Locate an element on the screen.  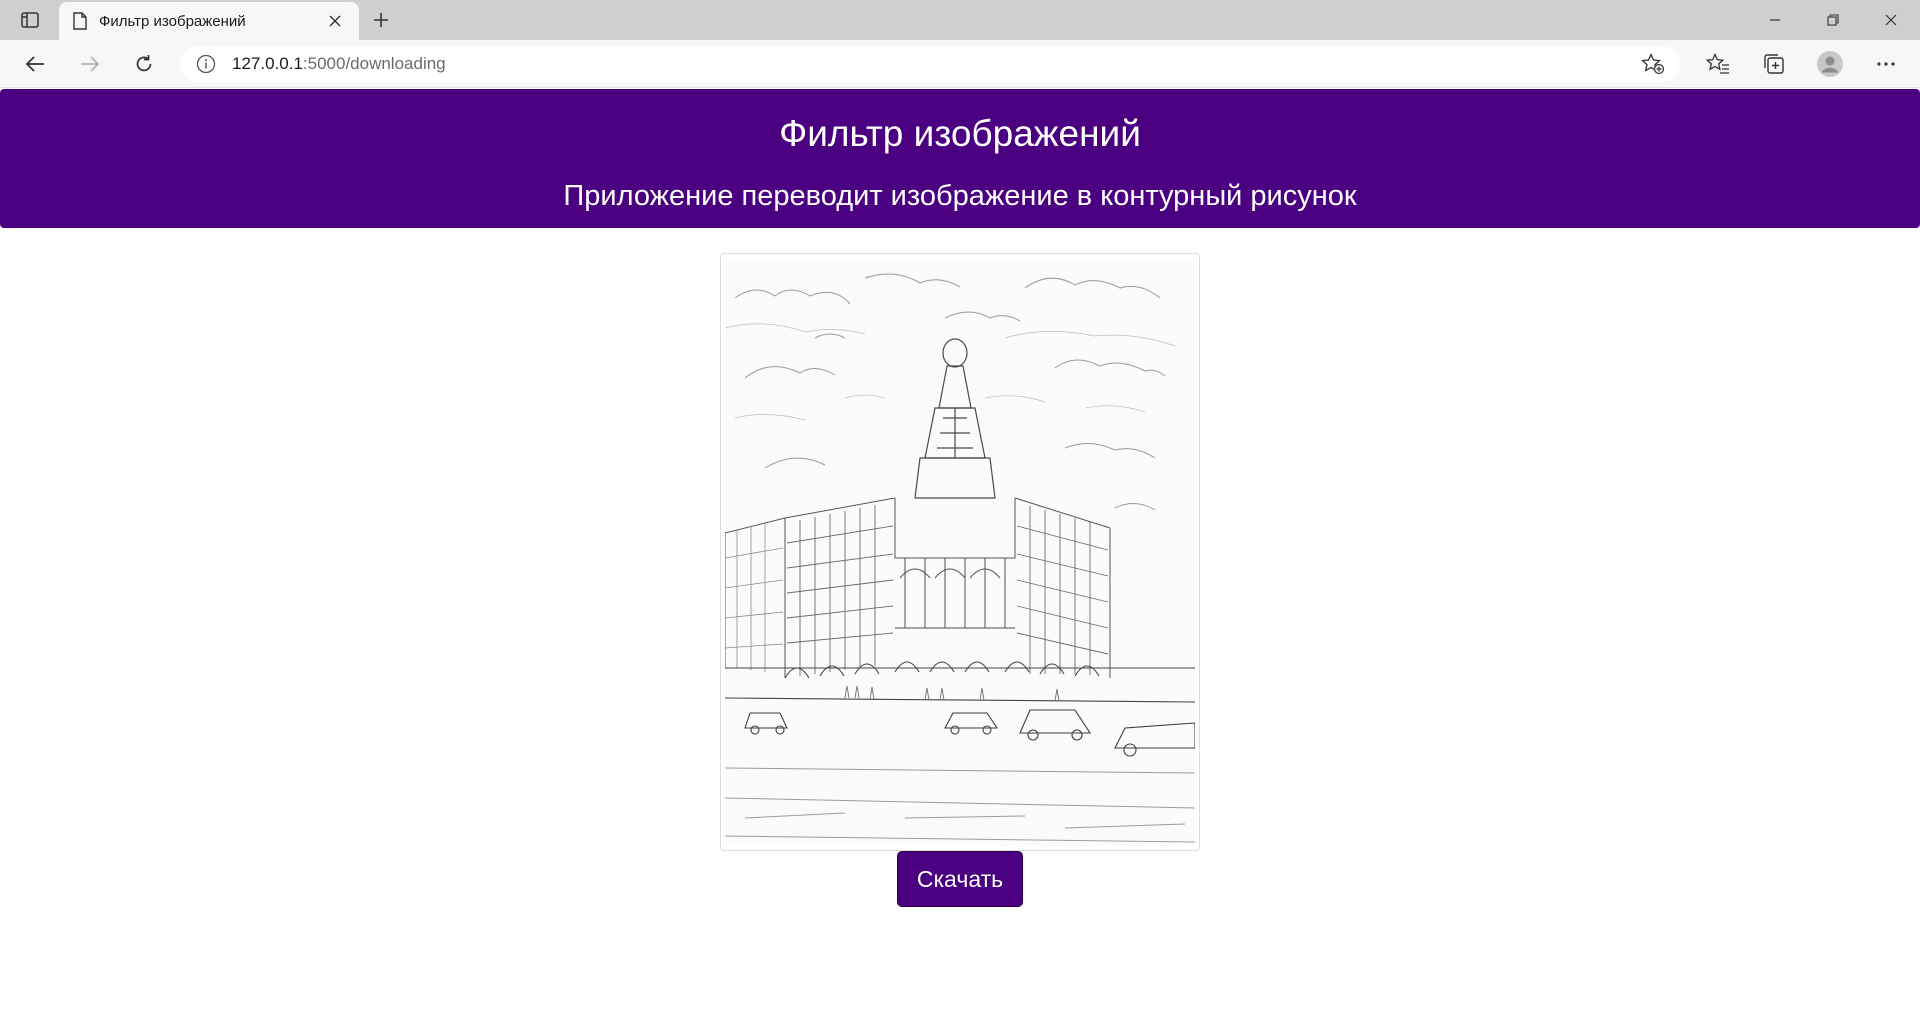
window-controls is located at coordinates (1833, 20).